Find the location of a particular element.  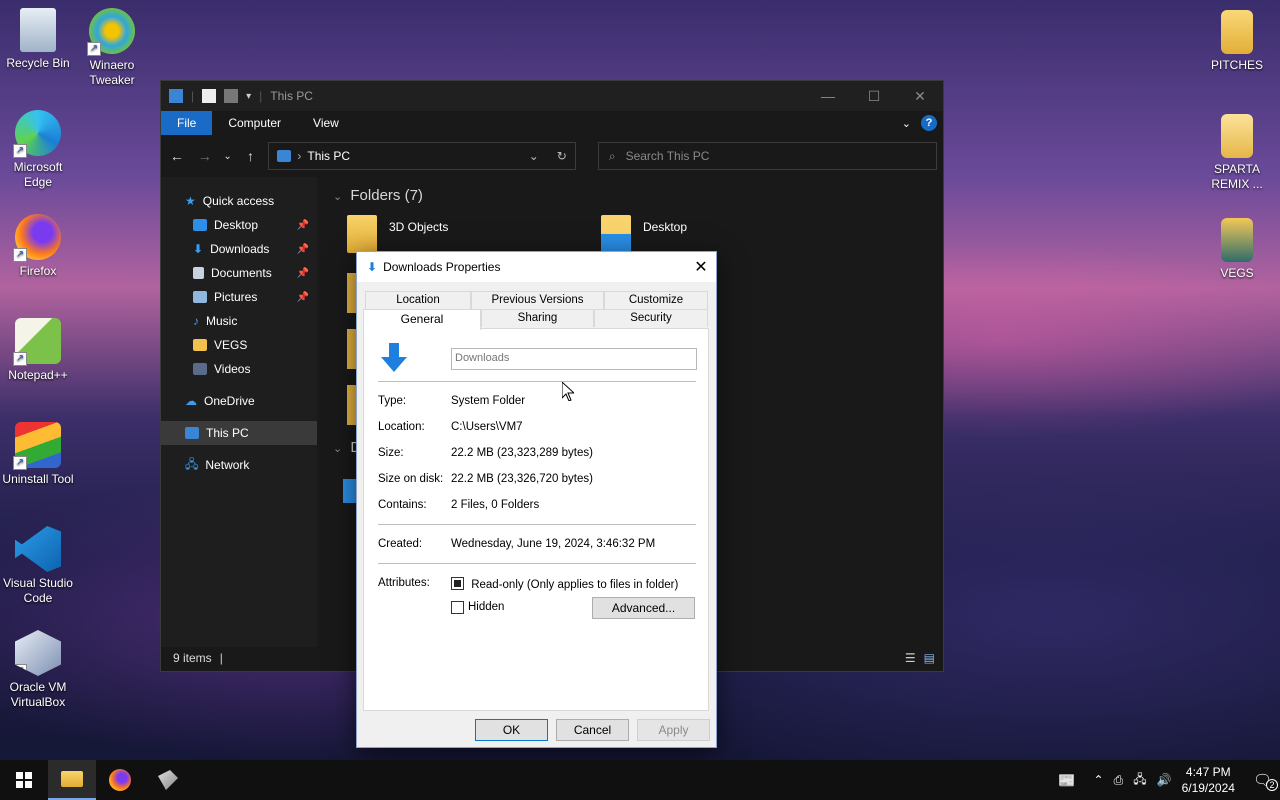

sidebar-item-pictures: Pictures 📌 is located at coordinates (239, 297).